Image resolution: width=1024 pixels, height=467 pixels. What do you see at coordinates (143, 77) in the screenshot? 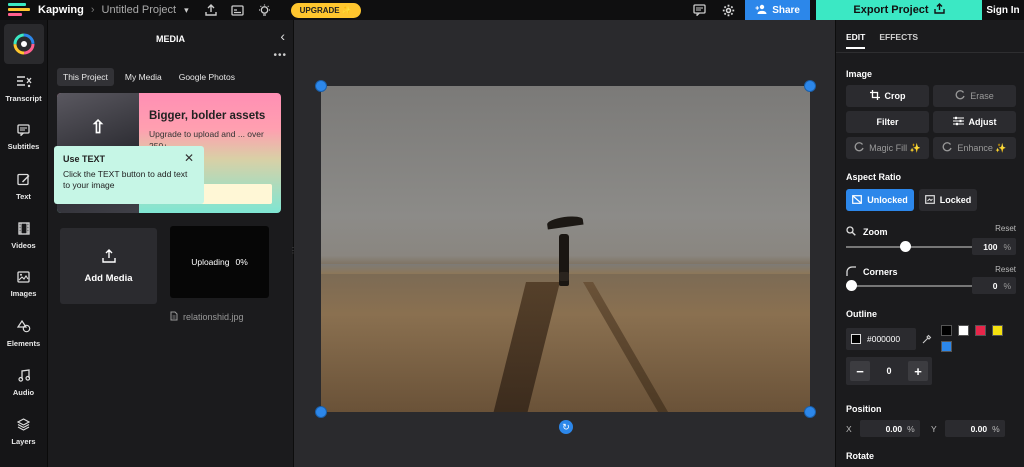
I see `tab-my-media: My Media` at bounding box center [143, 77].